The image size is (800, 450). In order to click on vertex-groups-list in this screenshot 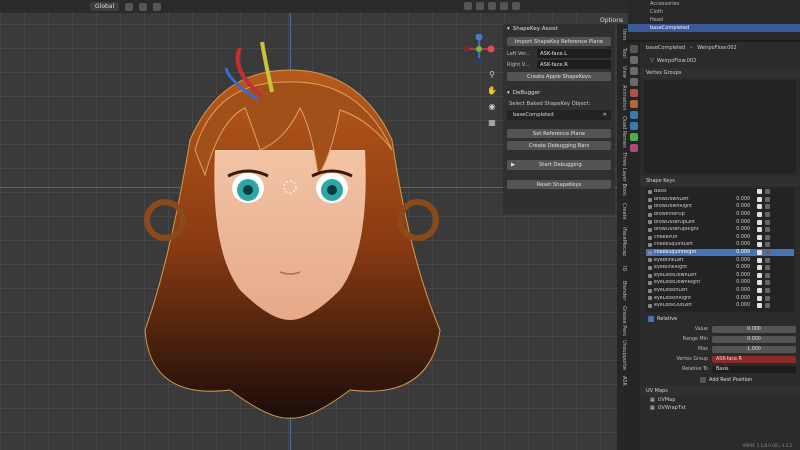, I will do `click(720, 127)`.